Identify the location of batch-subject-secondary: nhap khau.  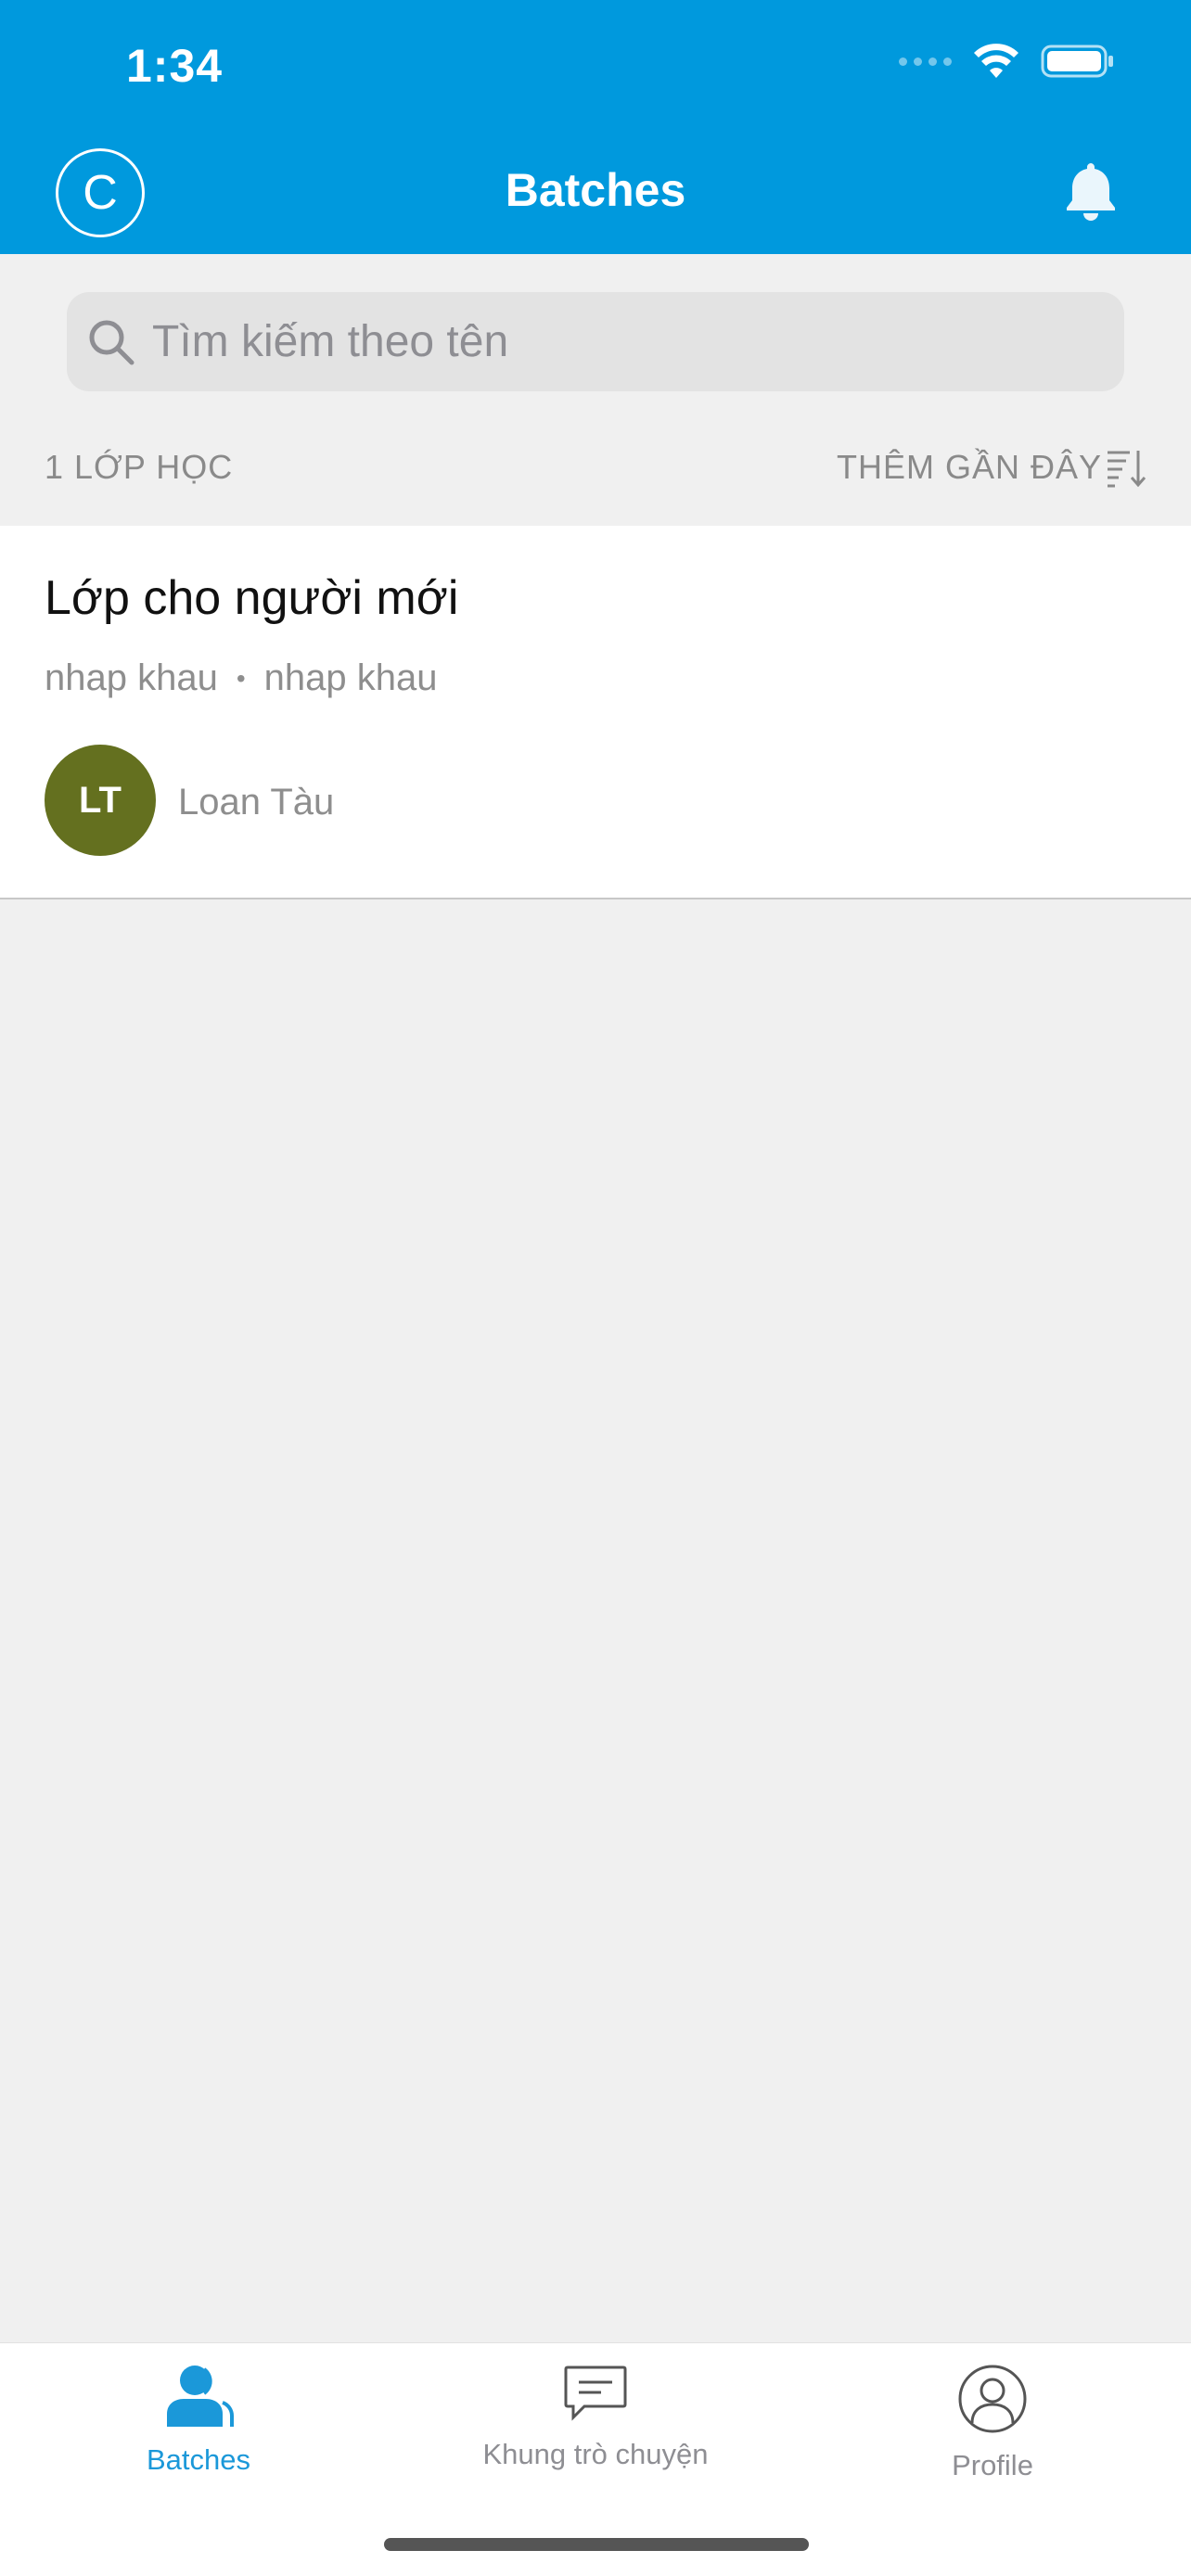
(350, 677).